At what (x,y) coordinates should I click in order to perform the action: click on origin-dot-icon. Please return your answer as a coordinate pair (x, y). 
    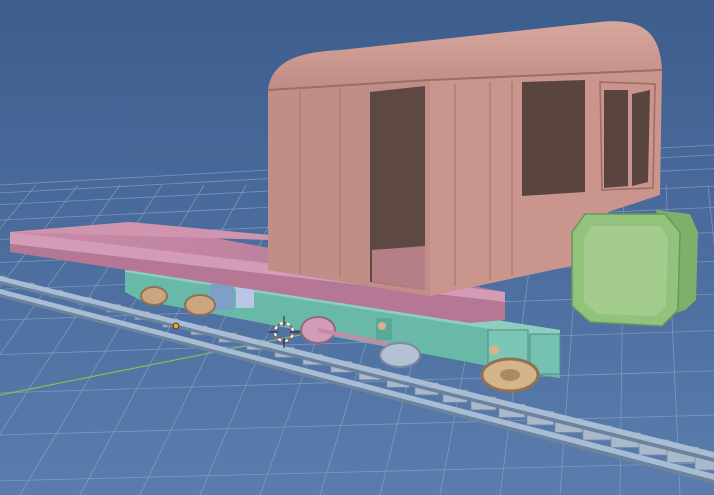
    Looking at the image, I should click on (176, 326).